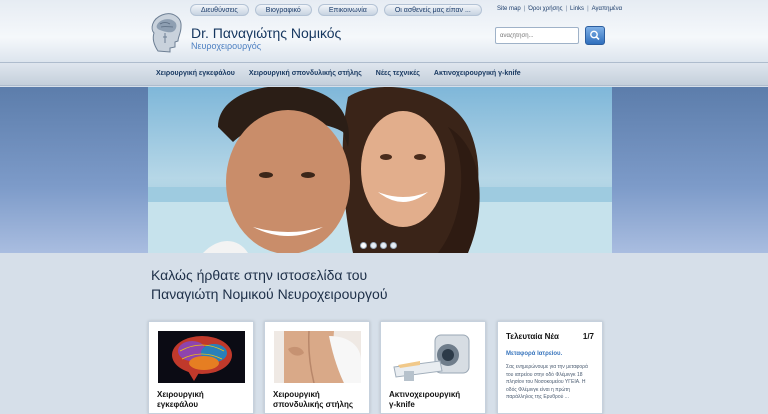 This screenshot has height=414, width=768. I want to click on news-headline-link: Μεταφορά Ιατρείου., so click(534, 354).